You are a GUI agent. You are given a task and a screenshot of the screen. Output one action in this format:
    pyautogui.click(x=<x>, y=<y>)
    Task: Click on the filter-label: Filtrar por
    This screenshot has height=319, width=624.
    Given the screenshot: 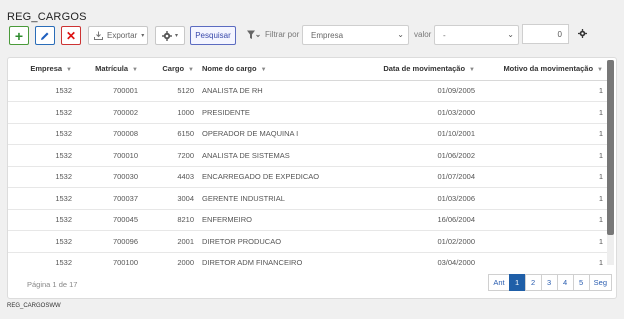 What is the action you would take?
    pyautogui.click(x=282, y=34)
    